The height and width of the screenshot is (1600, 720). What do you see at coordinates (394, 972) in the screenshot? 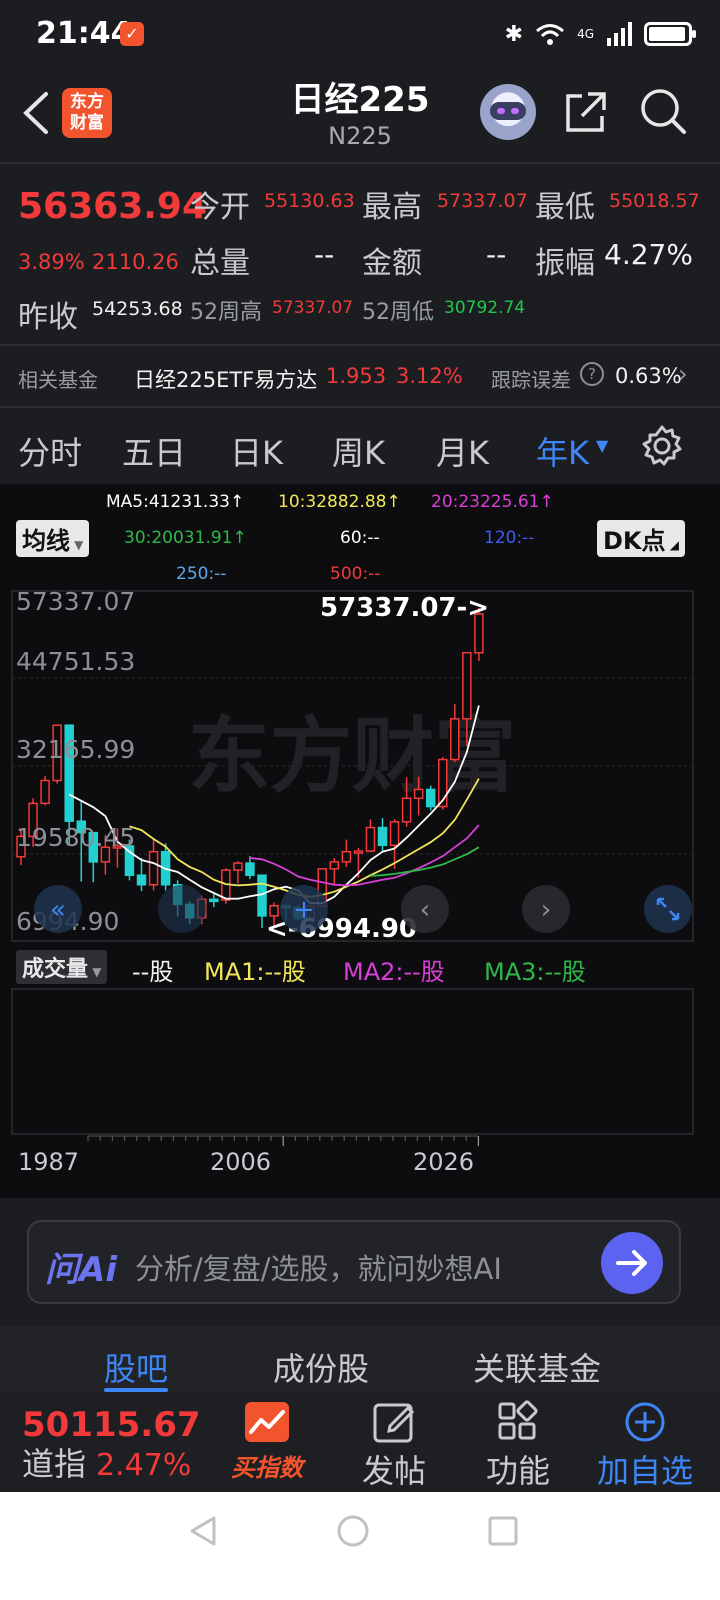
I see `volume-ma2: MA2:--股` at bounding box center [394, 972].